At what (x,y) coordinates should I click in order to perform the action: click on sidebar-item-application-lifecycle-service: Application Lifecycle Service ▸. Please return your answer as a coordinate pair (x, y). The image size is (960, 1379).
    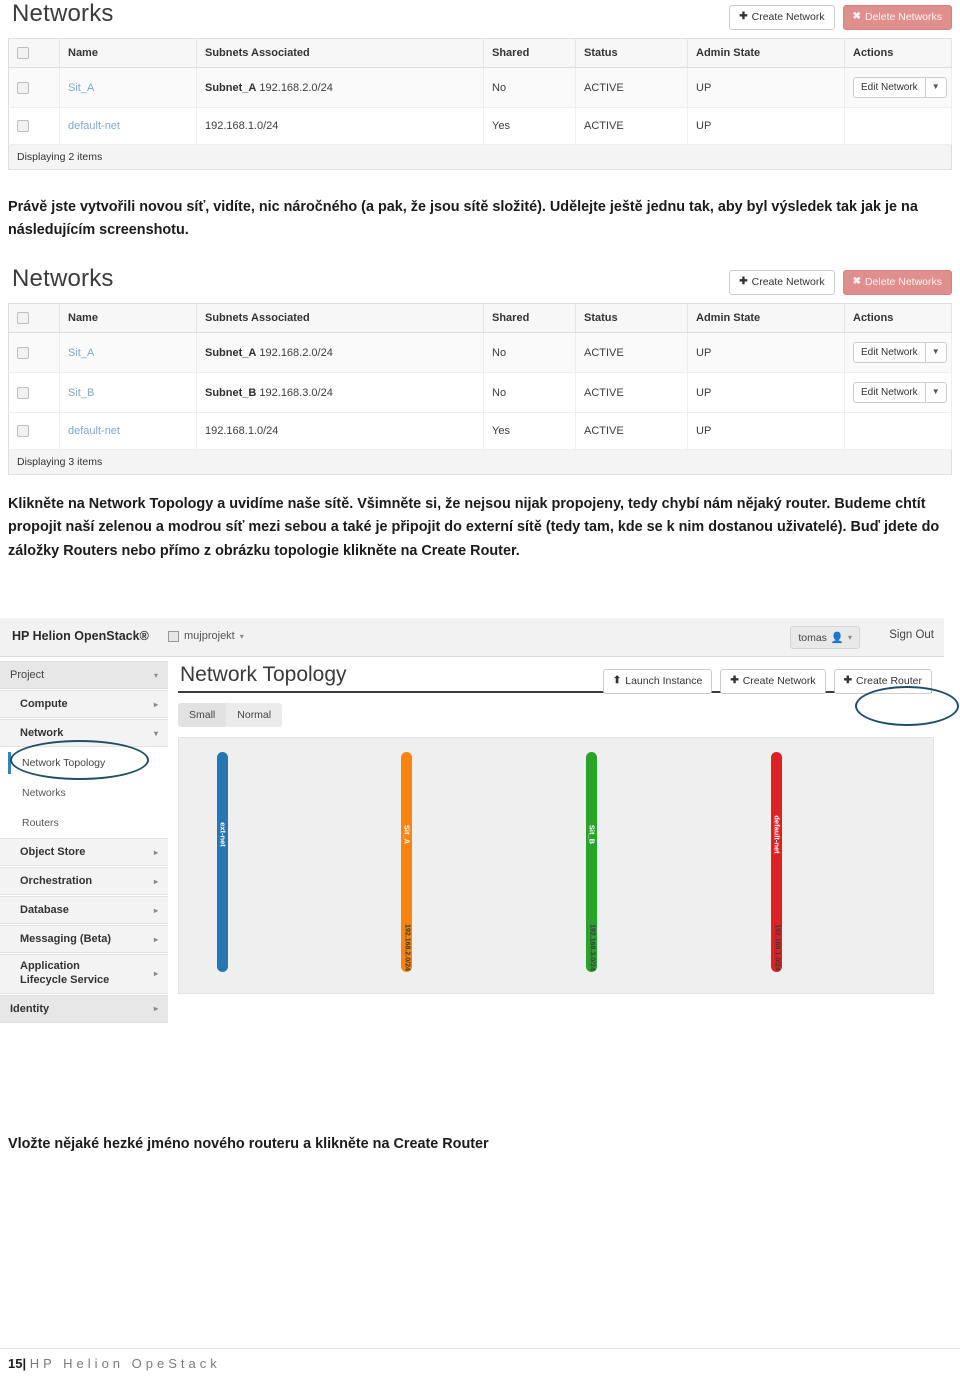
    Looking at the image, I should click on (84, 974).